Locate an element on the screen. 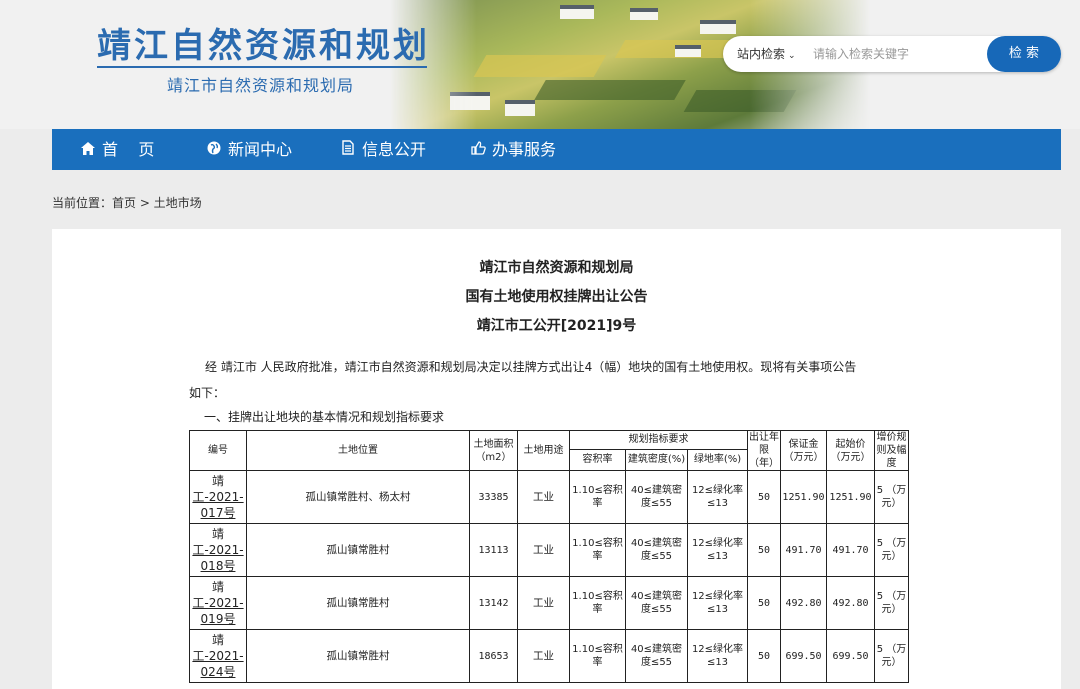 This screenshot has height=689, width=1080. home-icon is located at coordinates (88, 151).